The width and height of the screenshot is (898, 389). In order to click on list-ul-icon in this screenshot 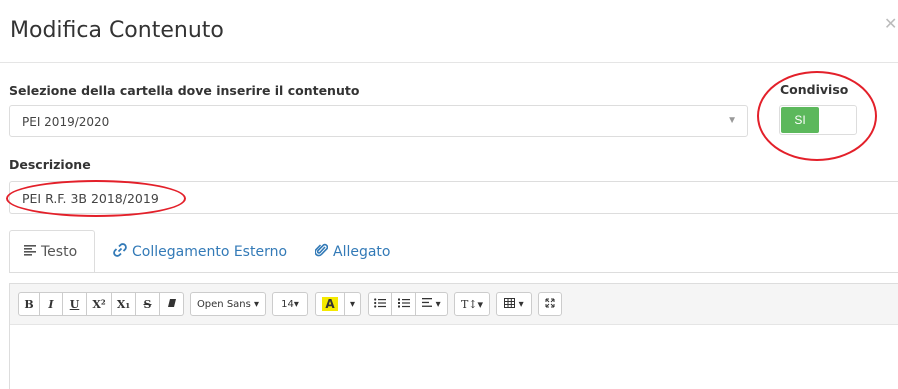, I will do `click(380, 304)`.